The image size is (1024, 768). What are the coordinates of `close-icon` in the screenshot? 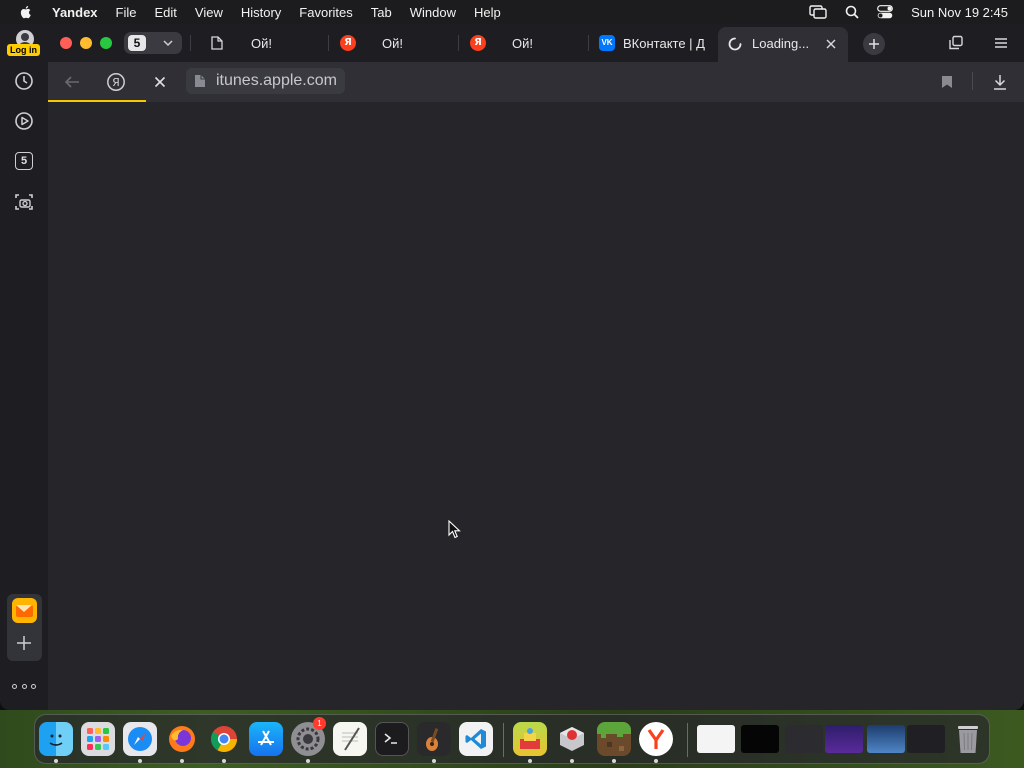 It's located at (160, 82).